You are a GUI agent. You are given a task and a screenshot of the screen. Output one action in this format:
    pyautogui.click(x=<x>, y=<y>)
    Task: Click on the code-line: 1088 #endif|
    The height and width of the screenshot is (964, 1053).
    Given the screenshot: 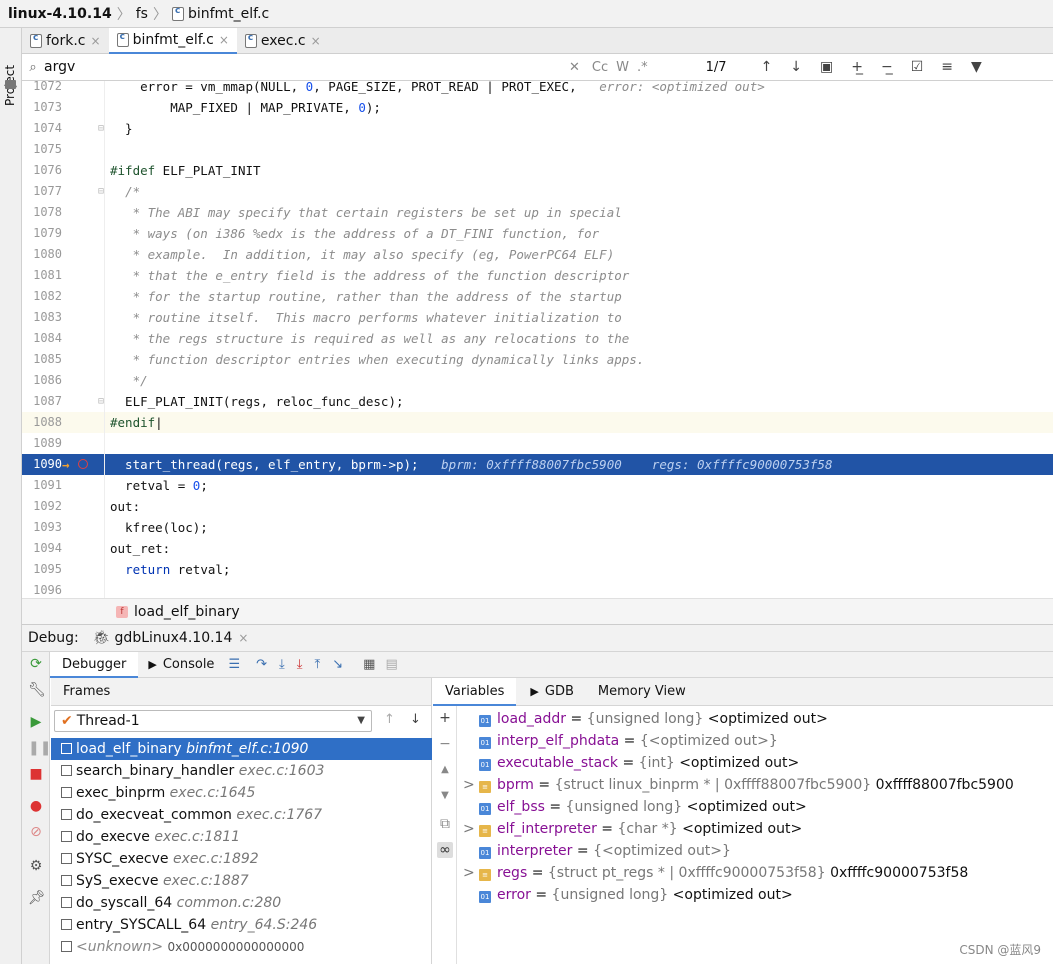 What is the action you would take?
    pyautogui.click(x=537, y=422)
    